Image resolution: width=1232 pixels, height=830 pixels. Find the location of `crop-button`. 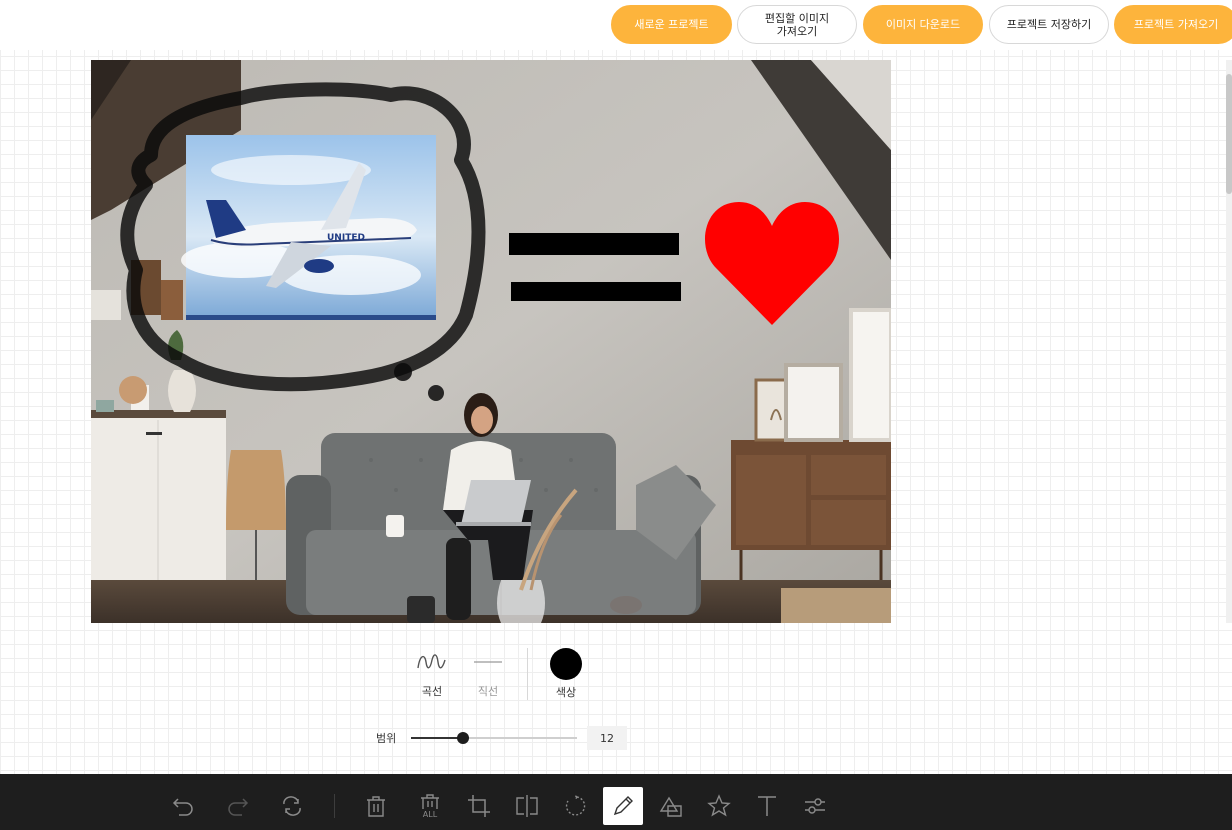

crop-button is located at coordinates (479, 806).